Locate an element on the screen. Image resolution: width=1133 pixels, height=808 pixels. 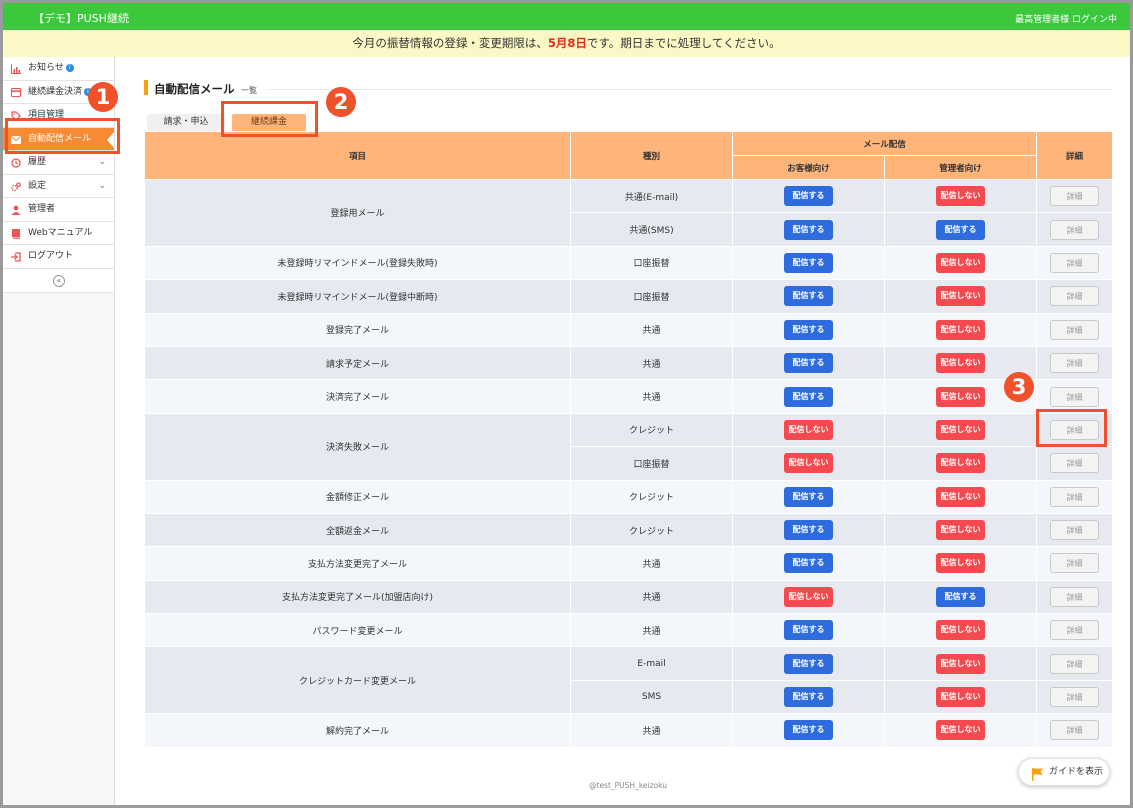
sidebar-item-label: 管理者 is located at coordinates (42, 209).